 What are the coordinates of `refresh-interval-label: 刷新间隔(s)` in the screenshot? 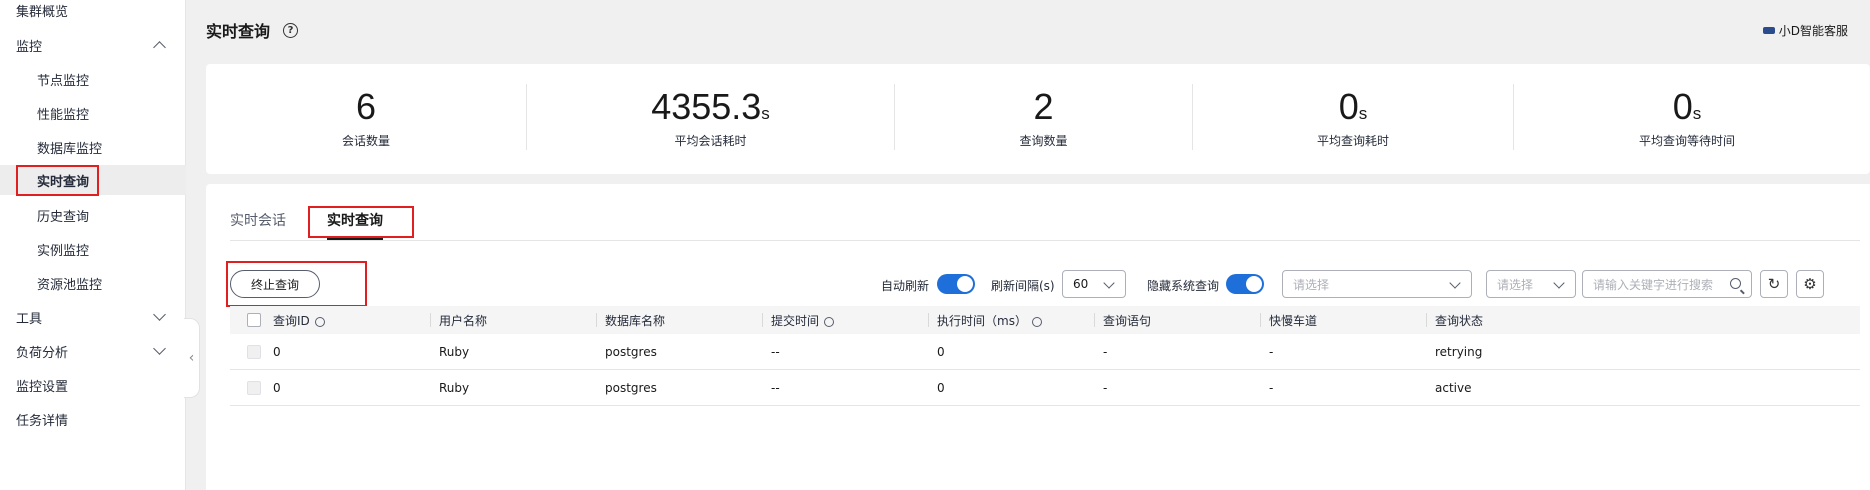 It's located at (1023, 286).